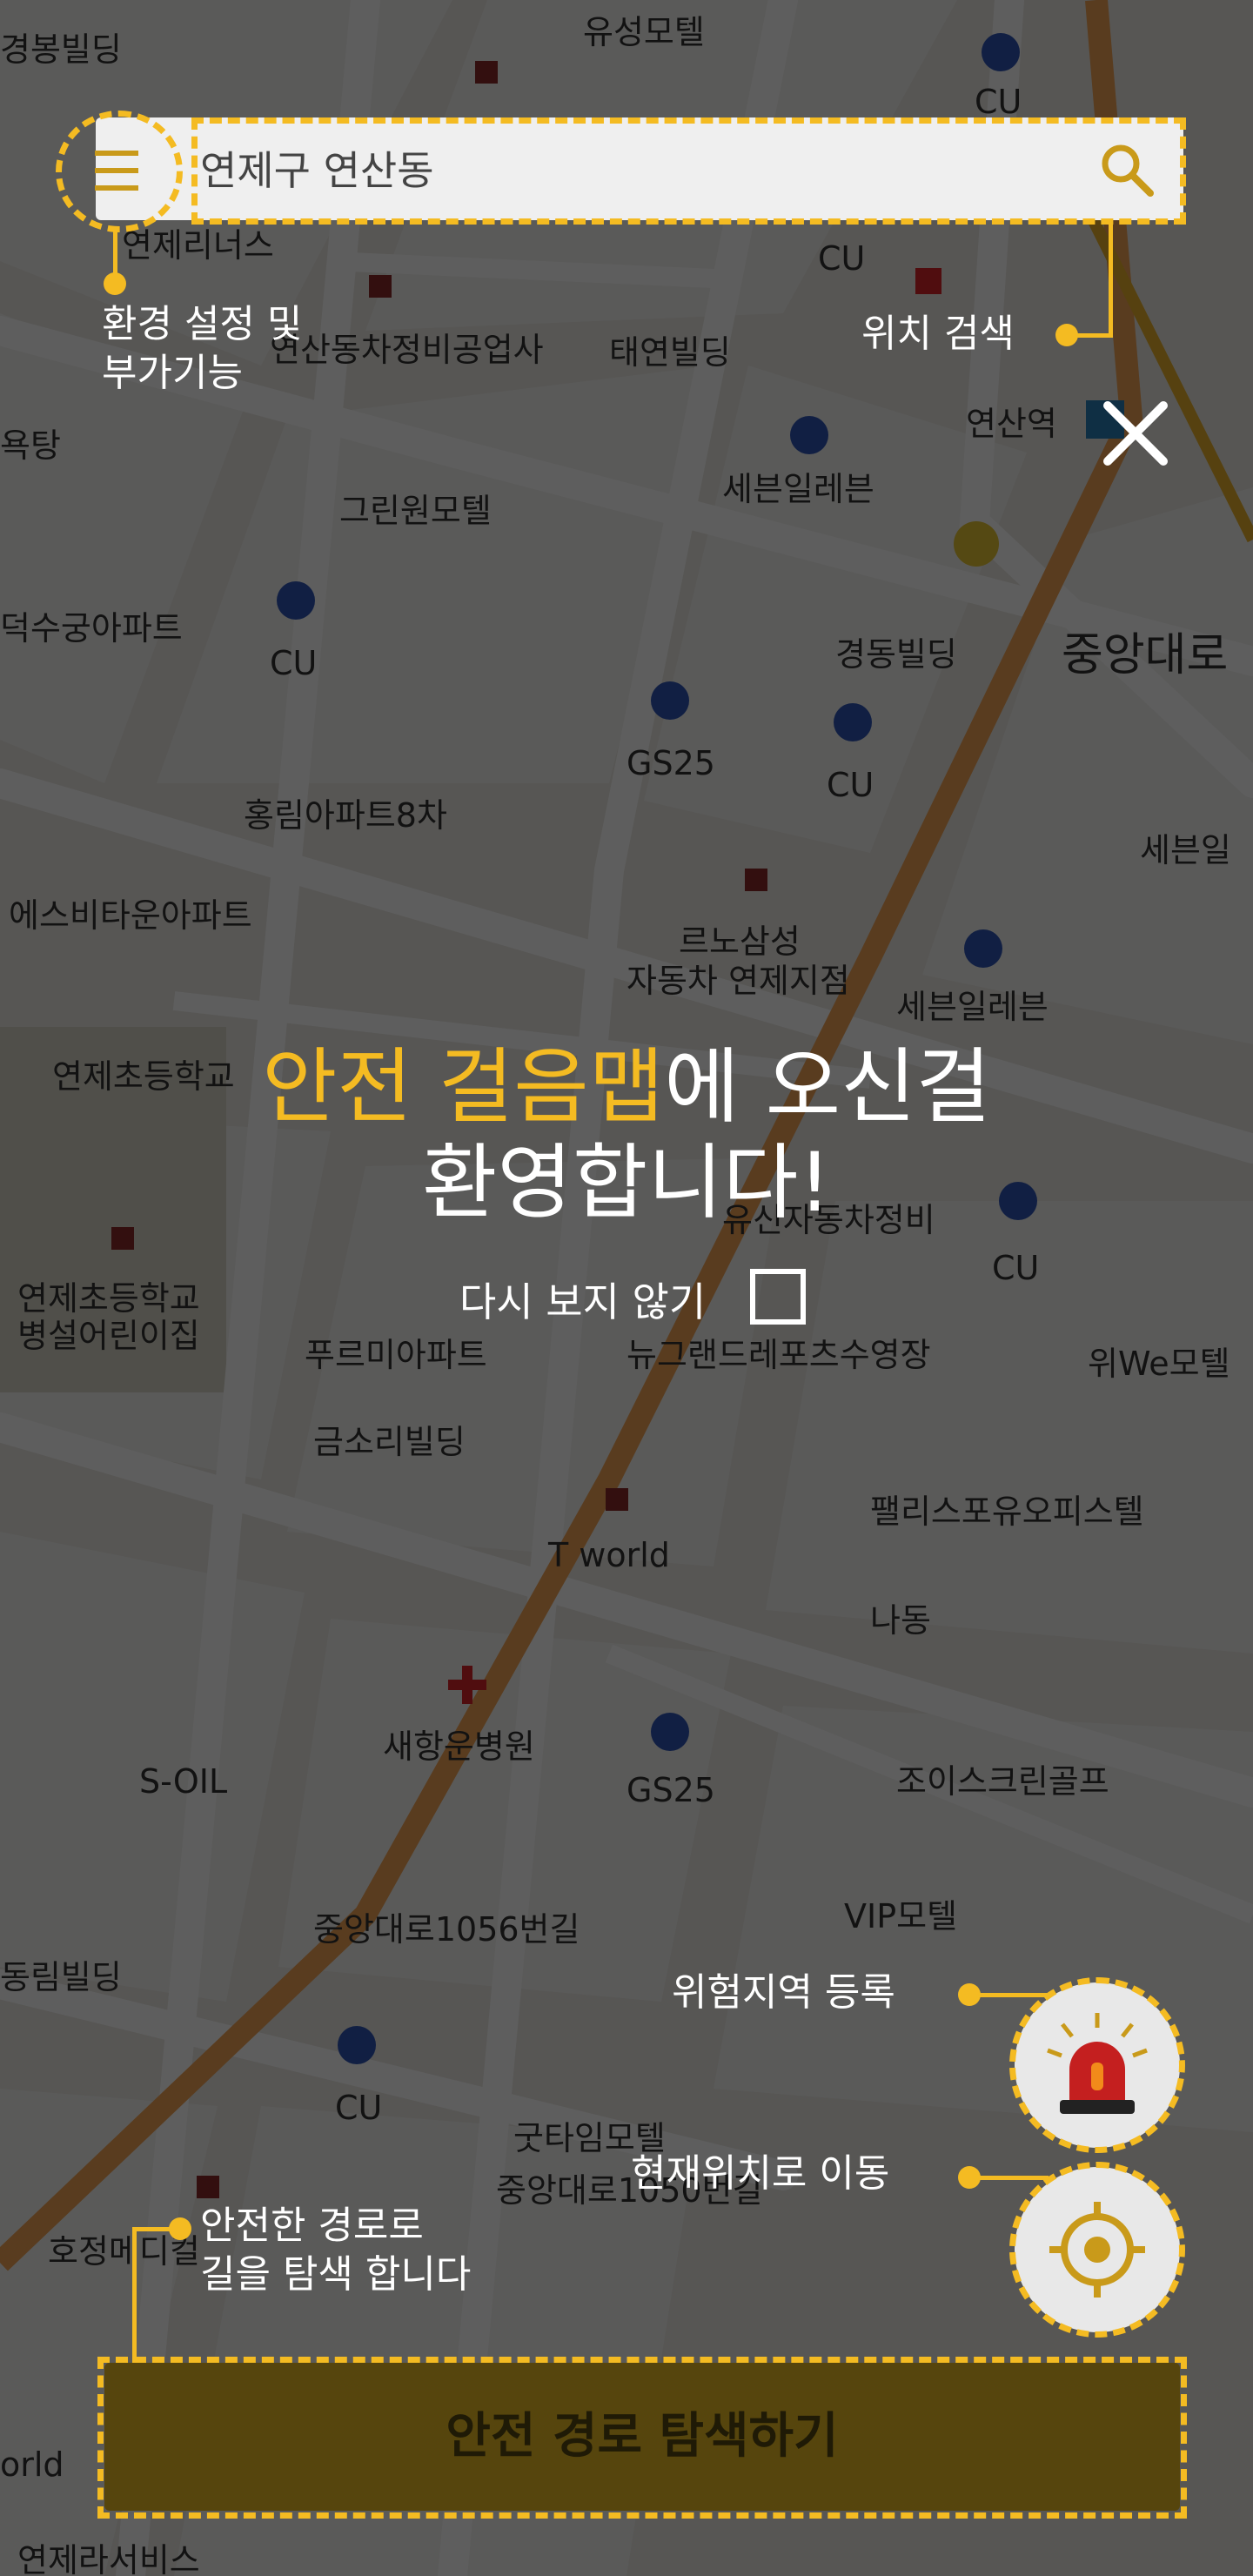 The width and height of the screenshot is (1253, 2576). Describe the element at coordinates (828, 1088) in the screenshot. I see `welcome-line1-rest: 에 오신걸` at that location.